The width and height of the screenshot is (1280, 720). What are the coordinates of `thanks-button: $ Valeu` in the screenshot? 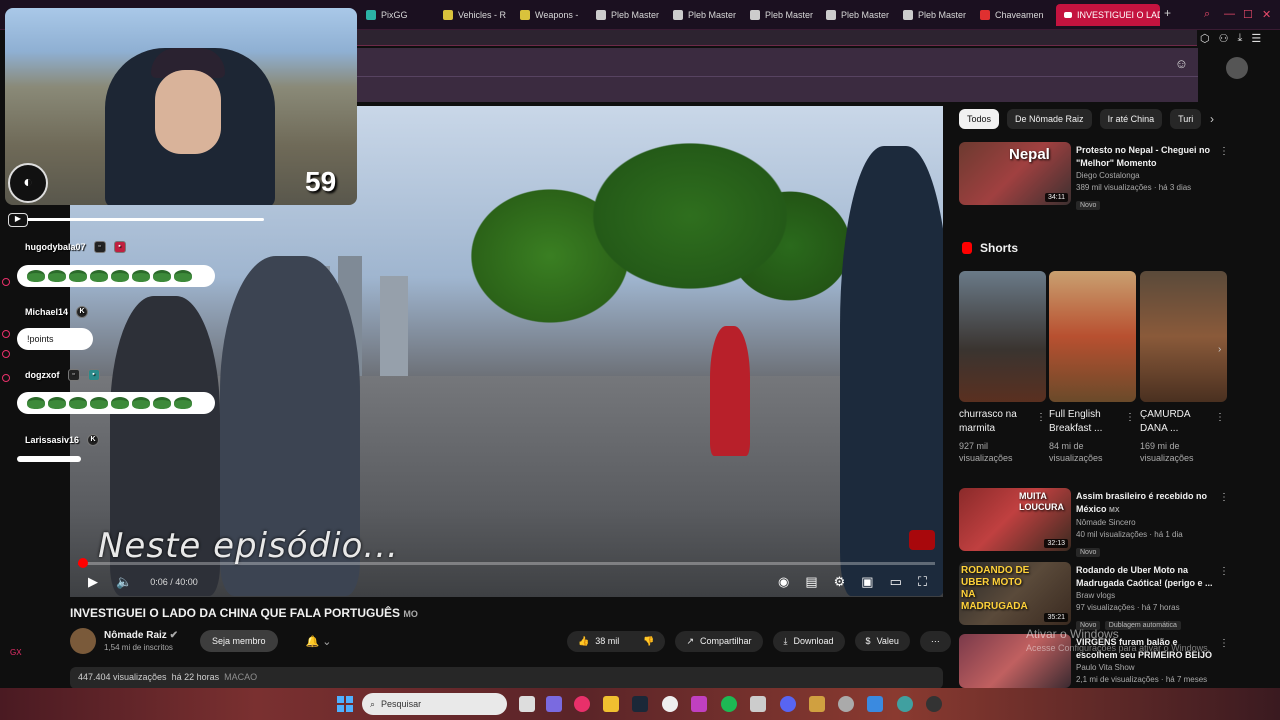 It's located at (882, 641).